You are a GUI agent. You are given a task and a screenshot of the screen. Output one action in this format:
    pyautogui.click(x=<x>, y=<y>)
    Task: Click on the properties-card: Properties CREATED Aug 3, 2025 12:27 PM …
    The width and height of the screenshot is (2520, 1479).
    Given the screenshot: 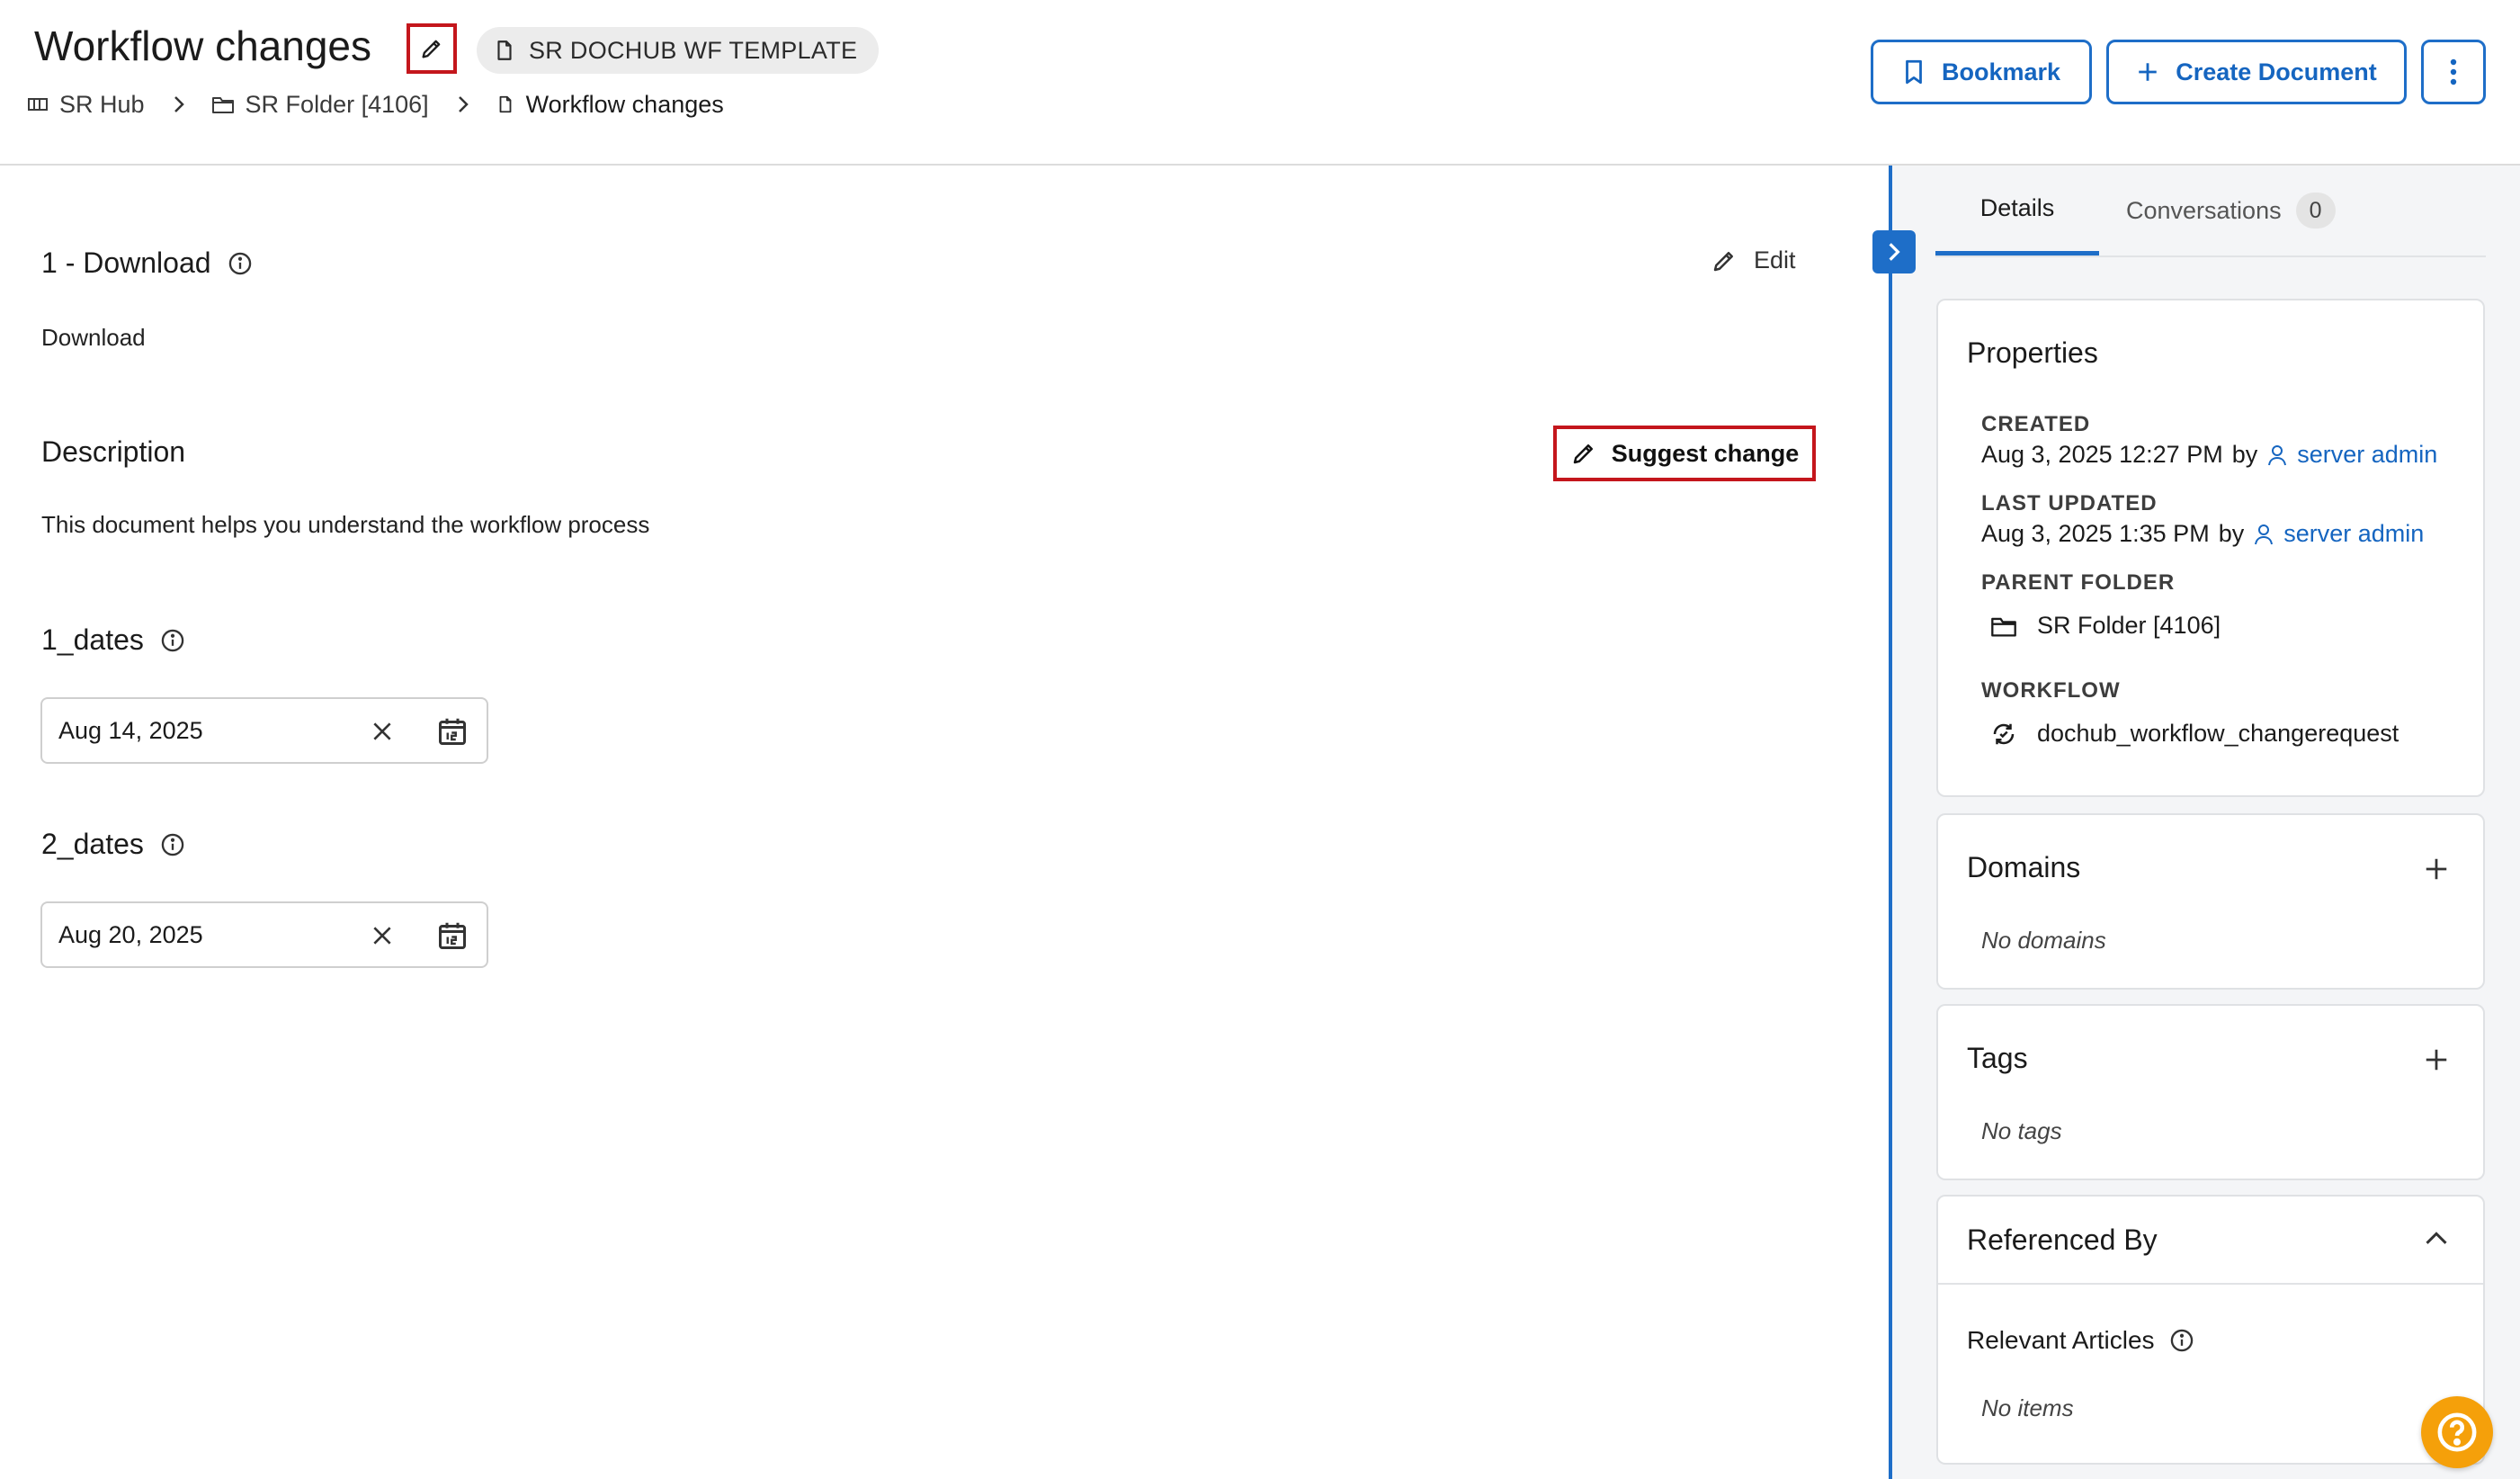 What is the action you would take?
    pyautogui.click(x=2210, y=548)
    